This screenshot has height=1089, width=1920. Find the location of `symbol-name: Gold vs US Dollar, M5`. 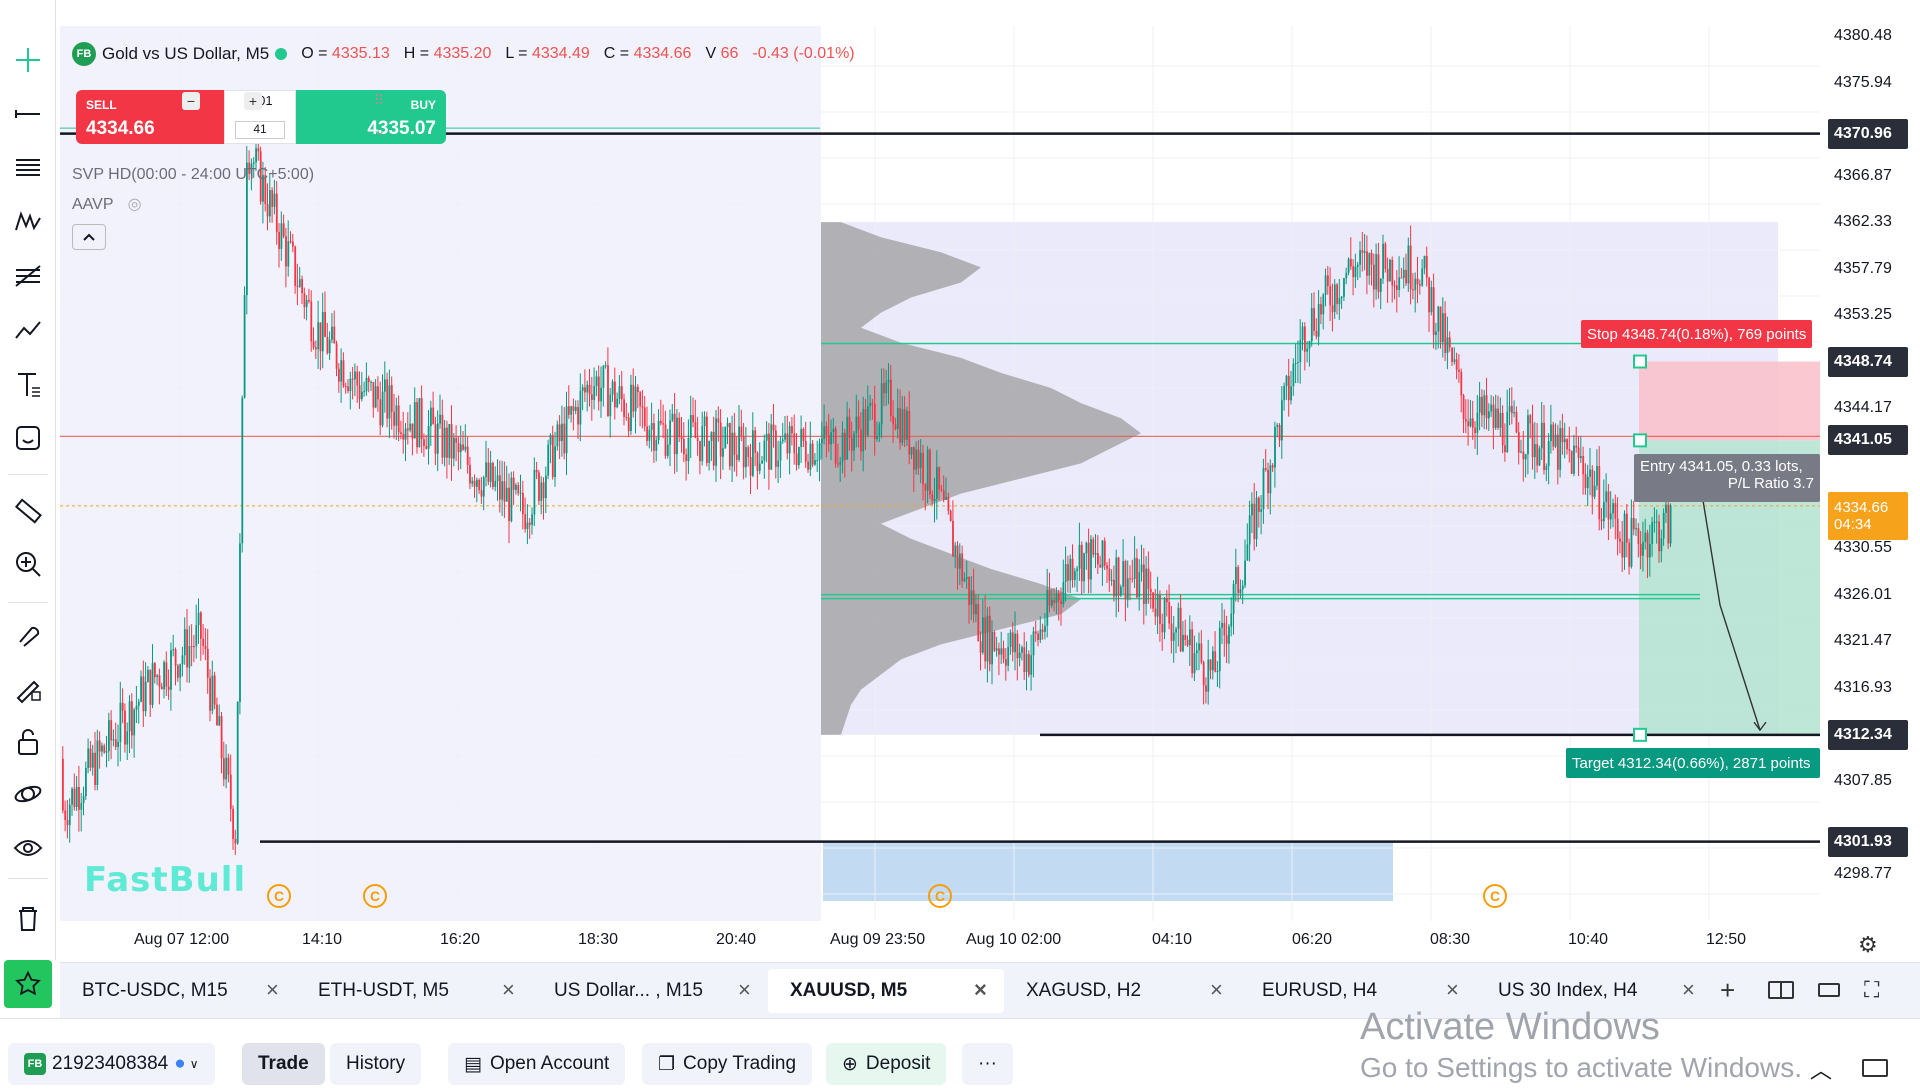

symbol-name: Gold vs US Dollar, M5 is located at coordinates (185, 54).